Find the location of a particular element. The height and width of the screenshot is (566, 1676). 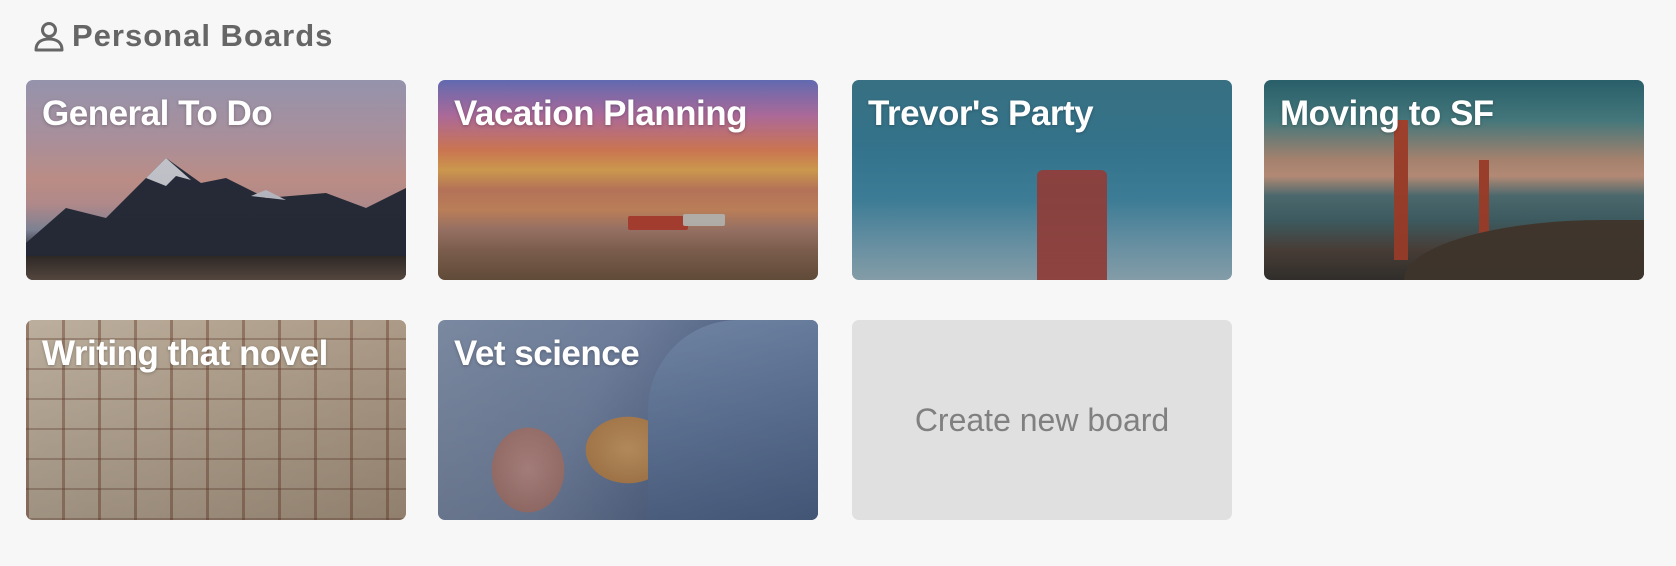

board-title: Writing that novel is located at coordinates (185, 353).